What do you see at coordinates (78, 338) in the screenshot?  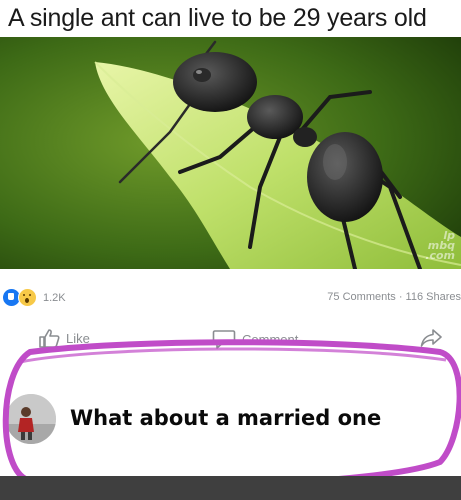 I see `like-label: Like` at bounding box center [78, 338].